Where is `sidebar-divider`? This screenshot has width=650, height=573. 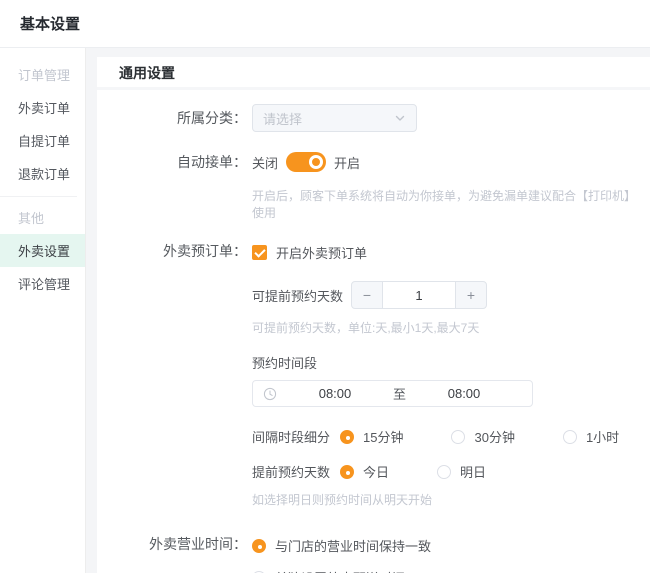 sidebar-divider is located at coordinates (38, 196).